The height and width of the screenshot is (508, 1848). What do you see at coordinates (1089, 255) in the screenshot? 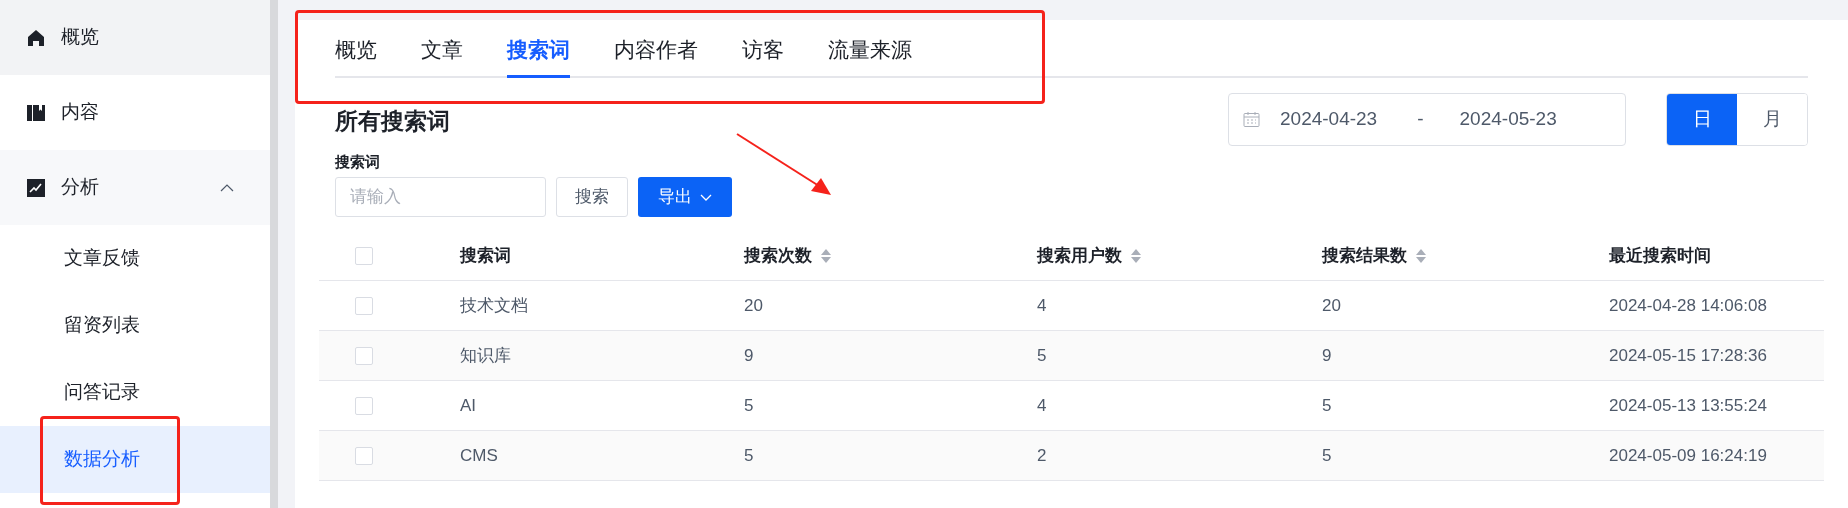
I see `column-header: 搜索用户数` at bounding box center [1089, 255].